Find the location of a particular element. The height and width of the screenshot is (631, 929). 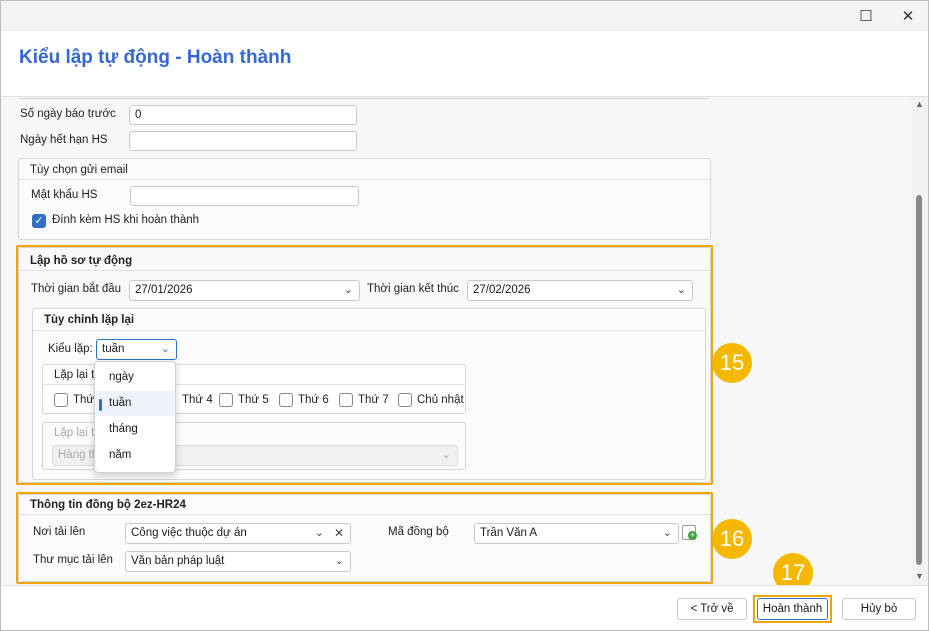

back-button: < Trở về is located at coordinates (712, 609).